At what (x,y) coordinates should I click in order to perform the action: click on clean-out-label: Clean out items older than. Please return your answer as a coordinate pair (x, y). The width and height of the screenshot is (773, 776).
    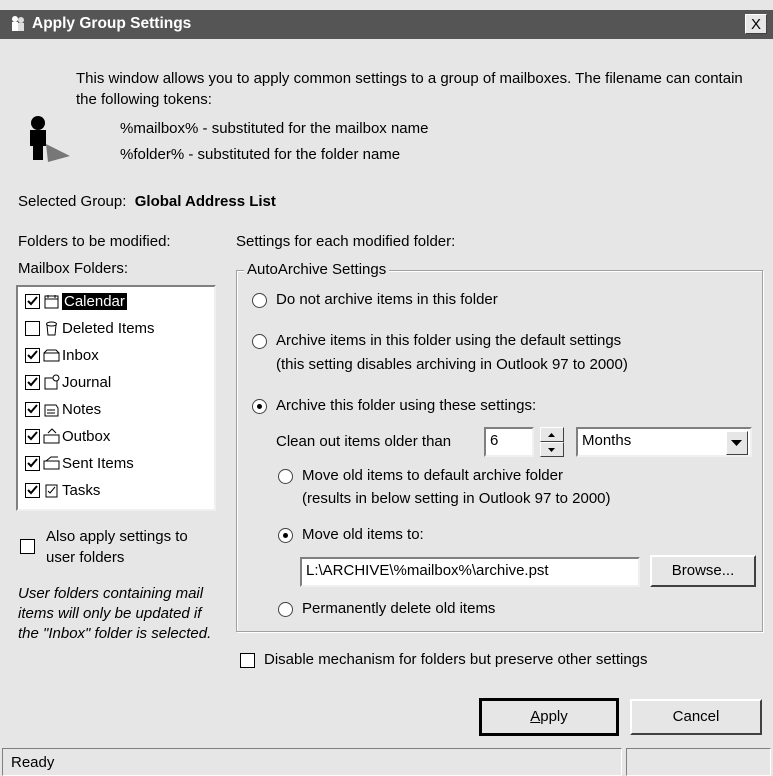
    Looking at the image, I should click on (364, 441).